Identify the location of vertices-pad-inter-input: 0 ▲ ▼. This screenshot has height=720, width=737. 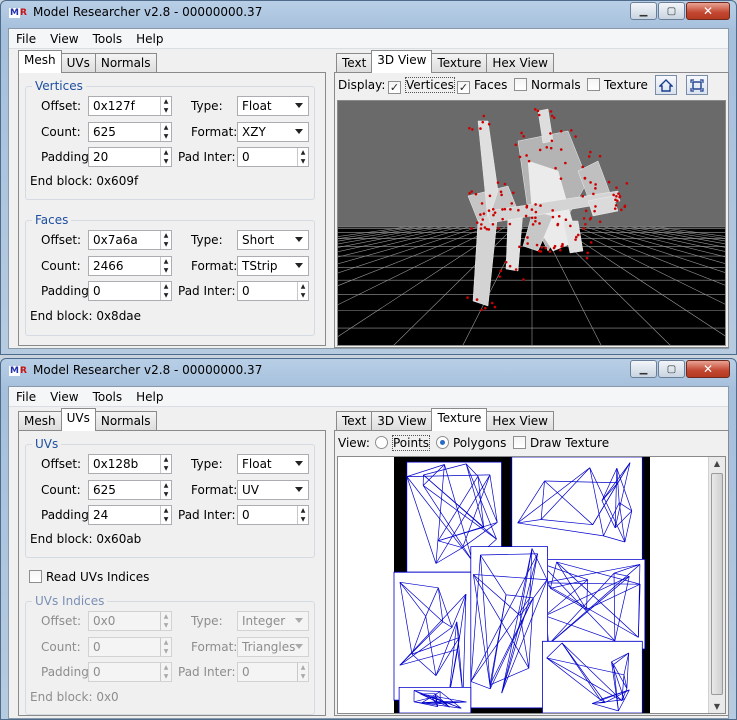
(273, 157).